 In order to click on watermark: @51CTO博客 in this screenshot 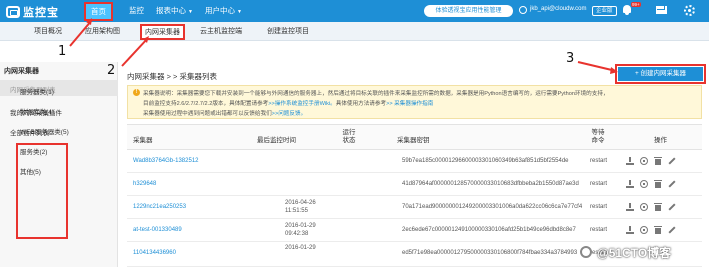, I will do `click(634, 253)`.